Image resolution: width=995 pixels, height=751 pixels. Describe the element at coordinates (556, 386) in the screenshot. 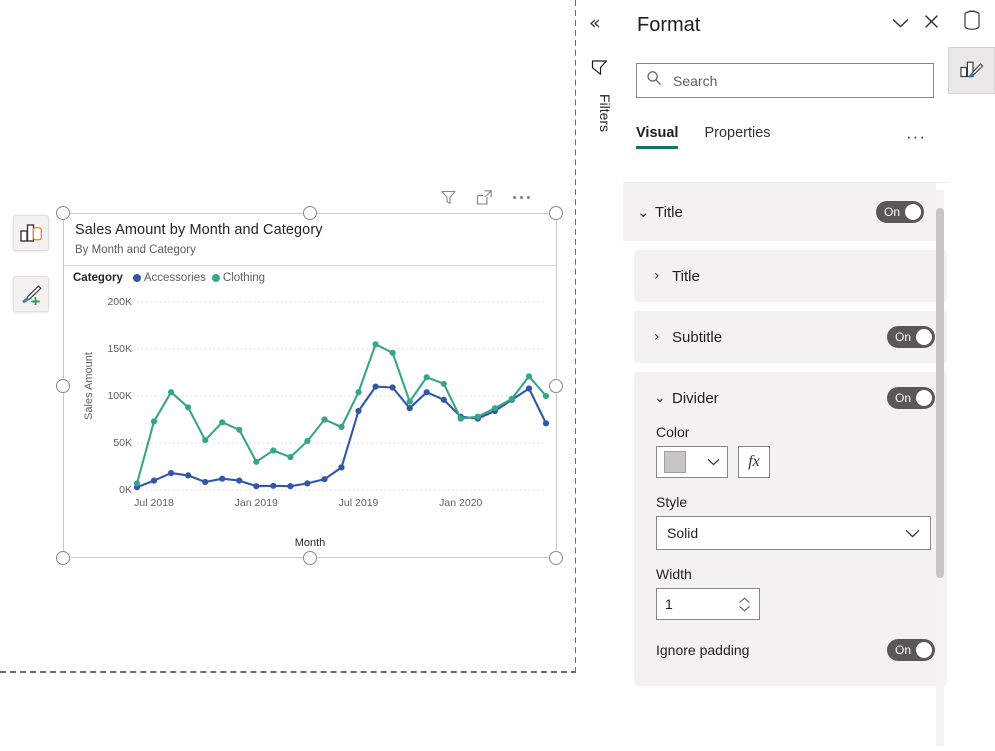

I see `resize-handle-middle-right` at that location.